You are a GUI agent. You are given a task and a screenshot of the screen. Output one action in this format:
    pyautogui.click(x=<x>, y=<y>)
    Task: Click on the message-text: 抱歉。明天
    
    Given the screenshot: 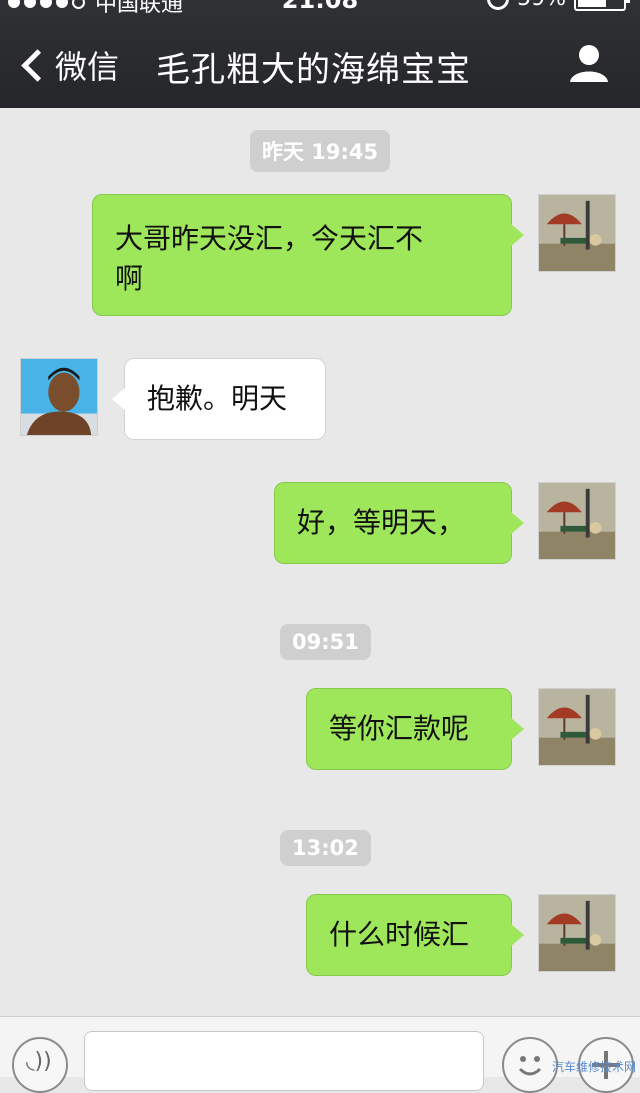 What is the action you would take?
    pyautogui.click(x=217, y=398)
    